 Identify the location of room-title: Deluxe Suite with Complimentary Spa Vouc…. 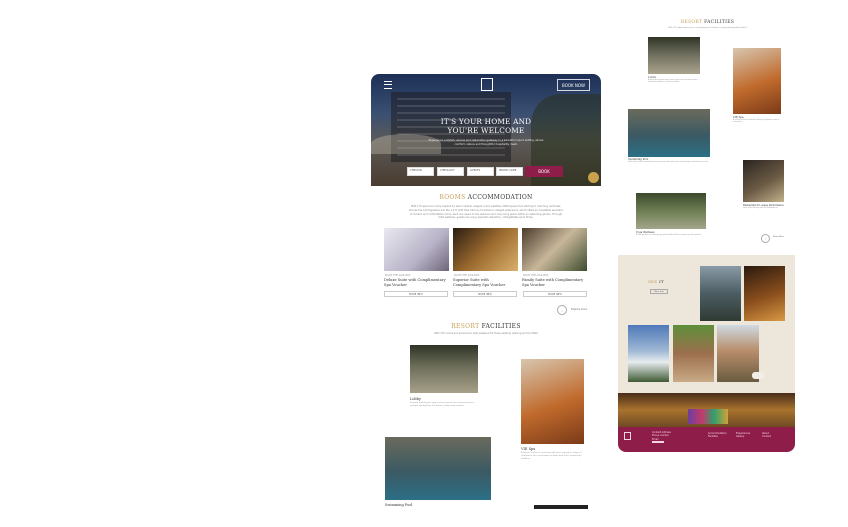
(416, 282).